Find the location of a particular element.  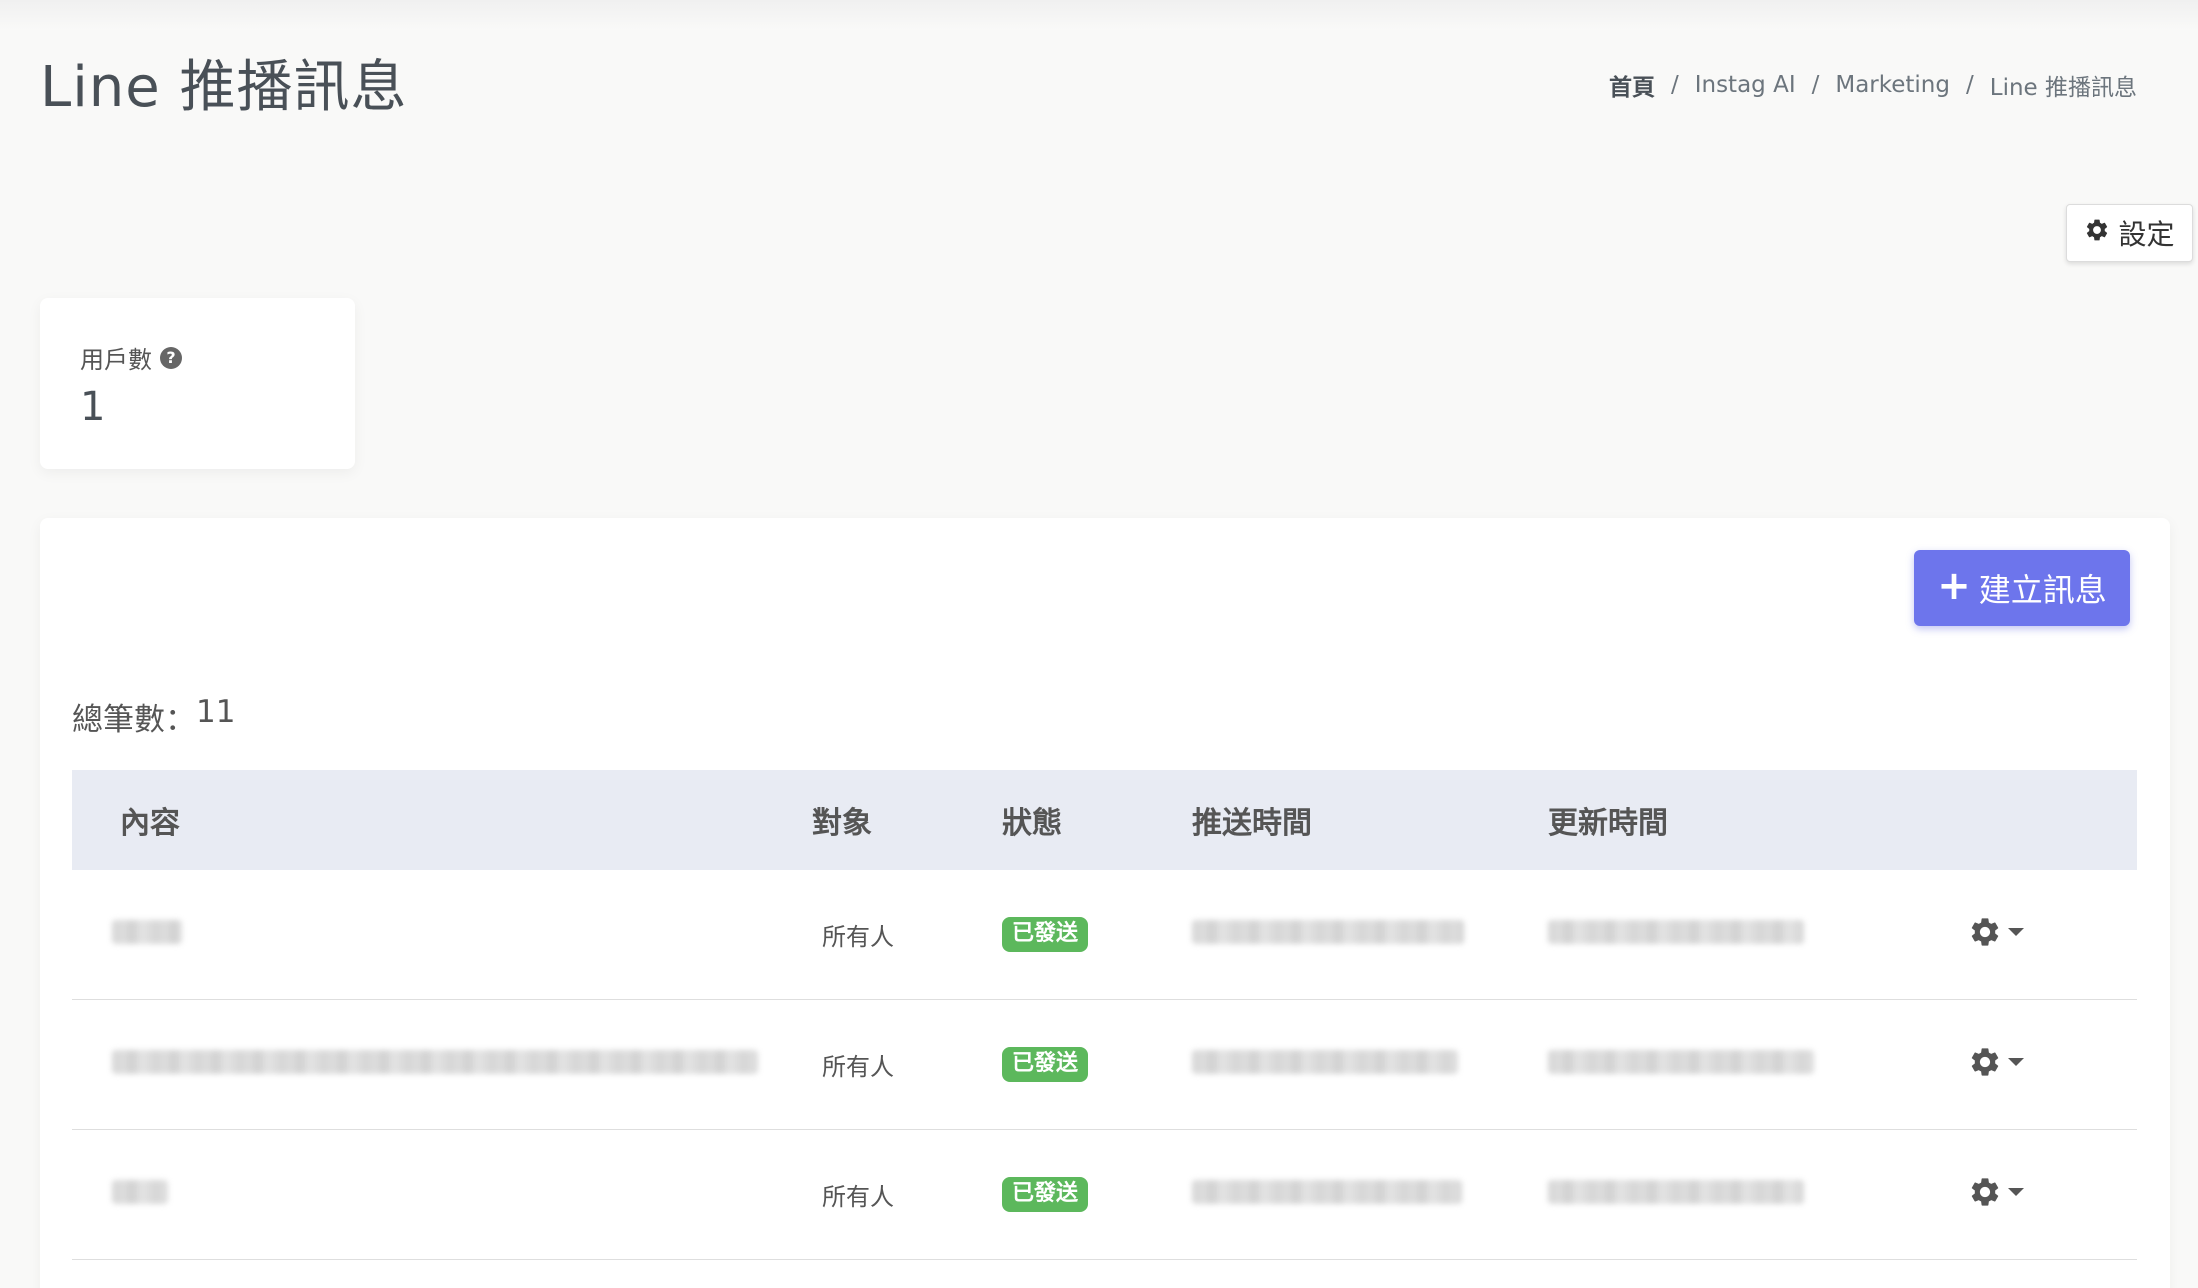

create-message-button: + 建立訊息 is located at coordinates (2022, 588).